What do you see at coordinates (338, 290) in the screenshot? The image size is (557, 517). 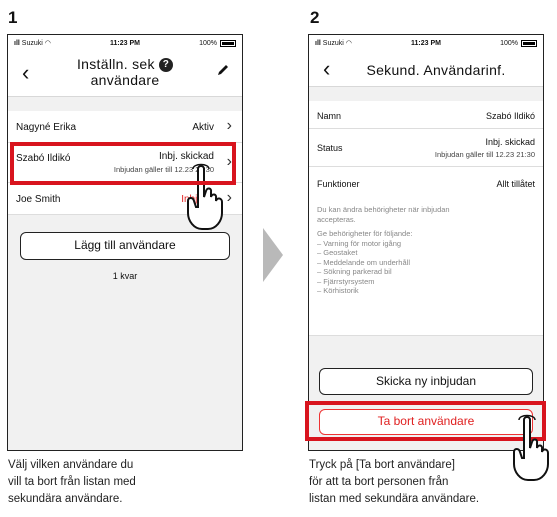 I see `permission-item: – Körhistorik` at bounding box center [338, 290].